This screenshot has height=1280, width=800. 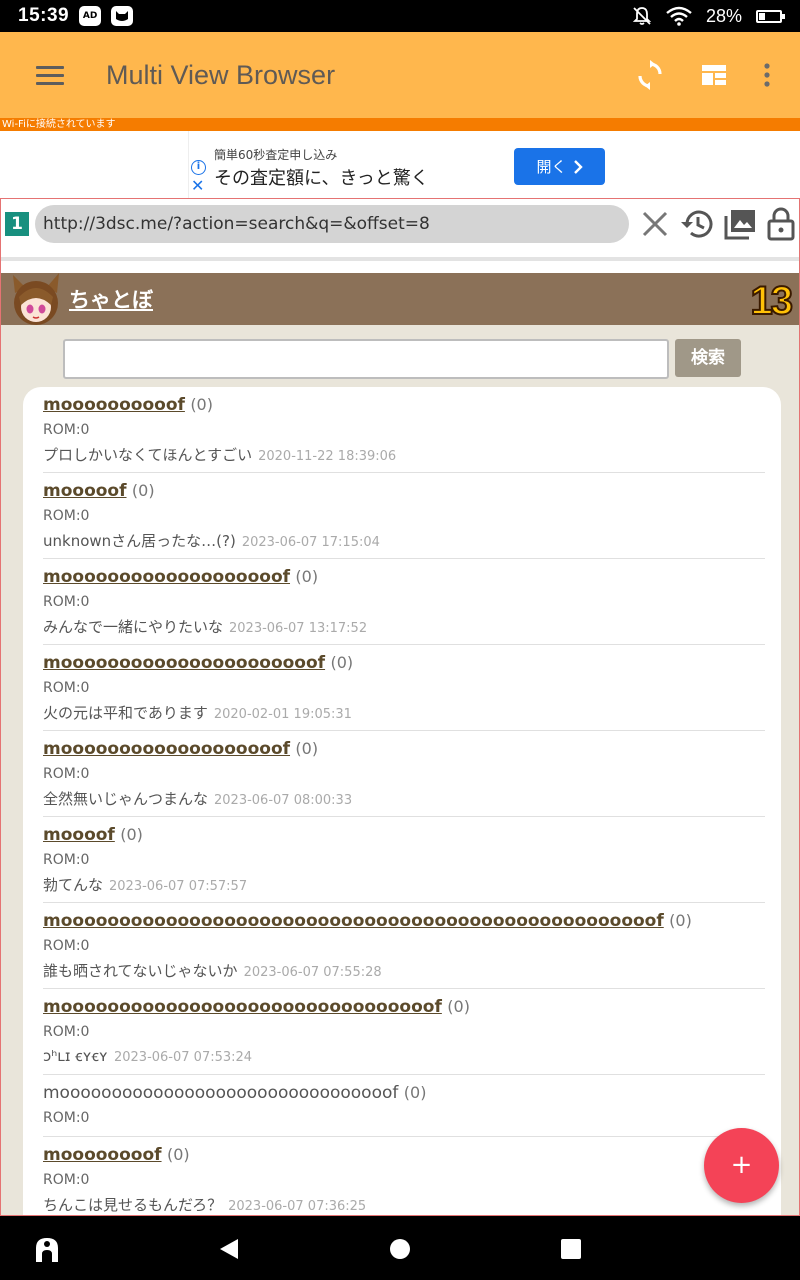 I want to click on entry-name-row: moooooooooooooooooooooof (0), so click(x=198, y=663).